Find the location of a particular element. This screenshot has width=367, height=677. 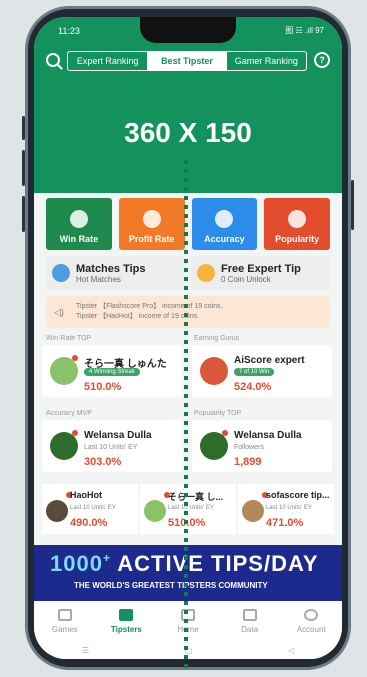

accuracy-mvp-card: Welansa Dulla Last 10 Units' EY 303.0% is located at coordinates (112, 446).